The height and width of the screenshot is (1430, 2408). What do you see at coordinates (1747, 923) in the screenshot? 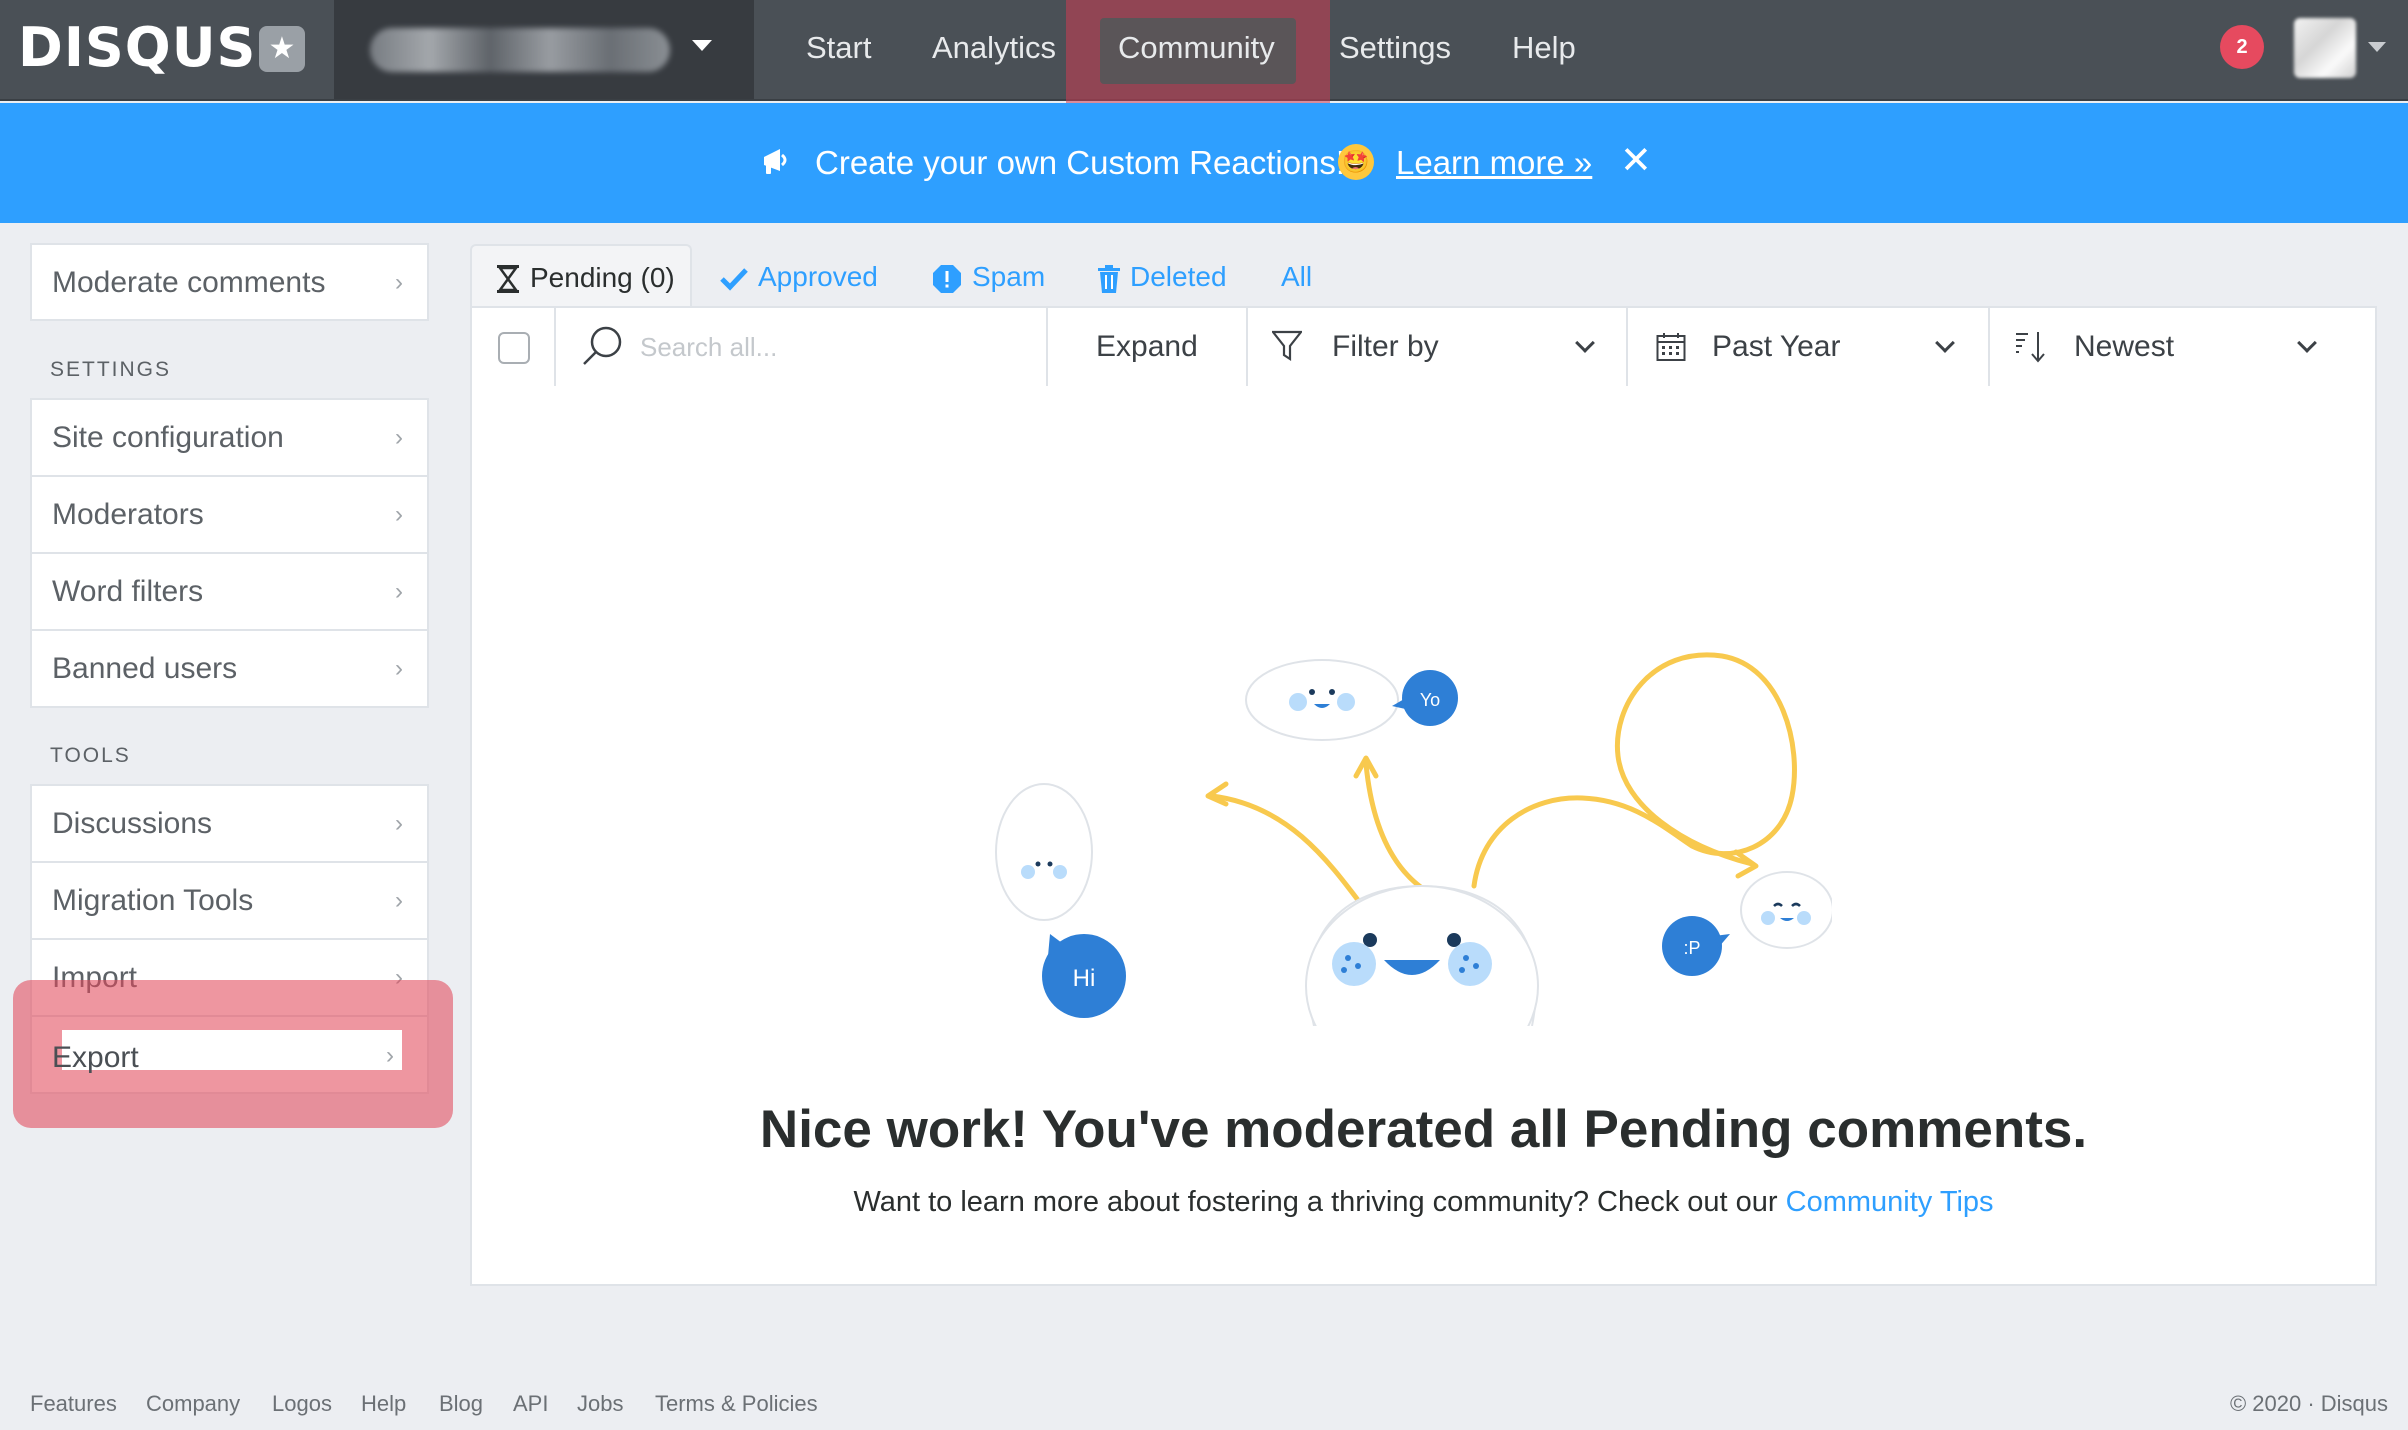
I see `blob-p: :P` at bounding box center [1747, 923].